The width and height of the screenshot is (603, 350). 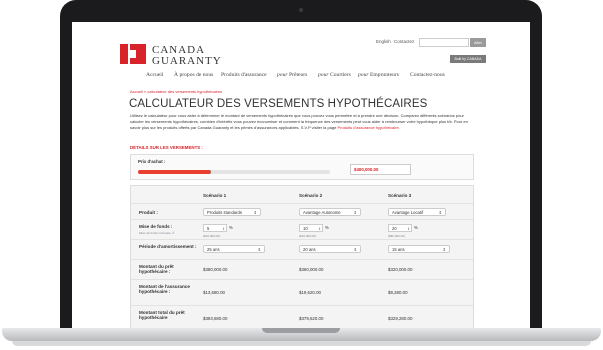 I want to click on insurance-amount-1: $13,680.00, so click(x=214, y=292).